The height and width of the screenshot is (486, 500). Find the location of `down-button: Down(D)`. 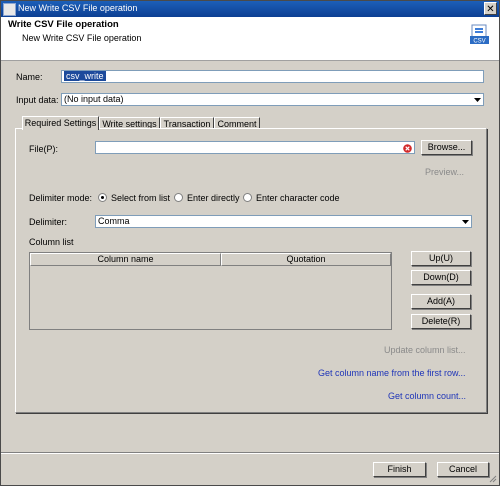

down-button: Down(D) is located at coordinates (441, 277).